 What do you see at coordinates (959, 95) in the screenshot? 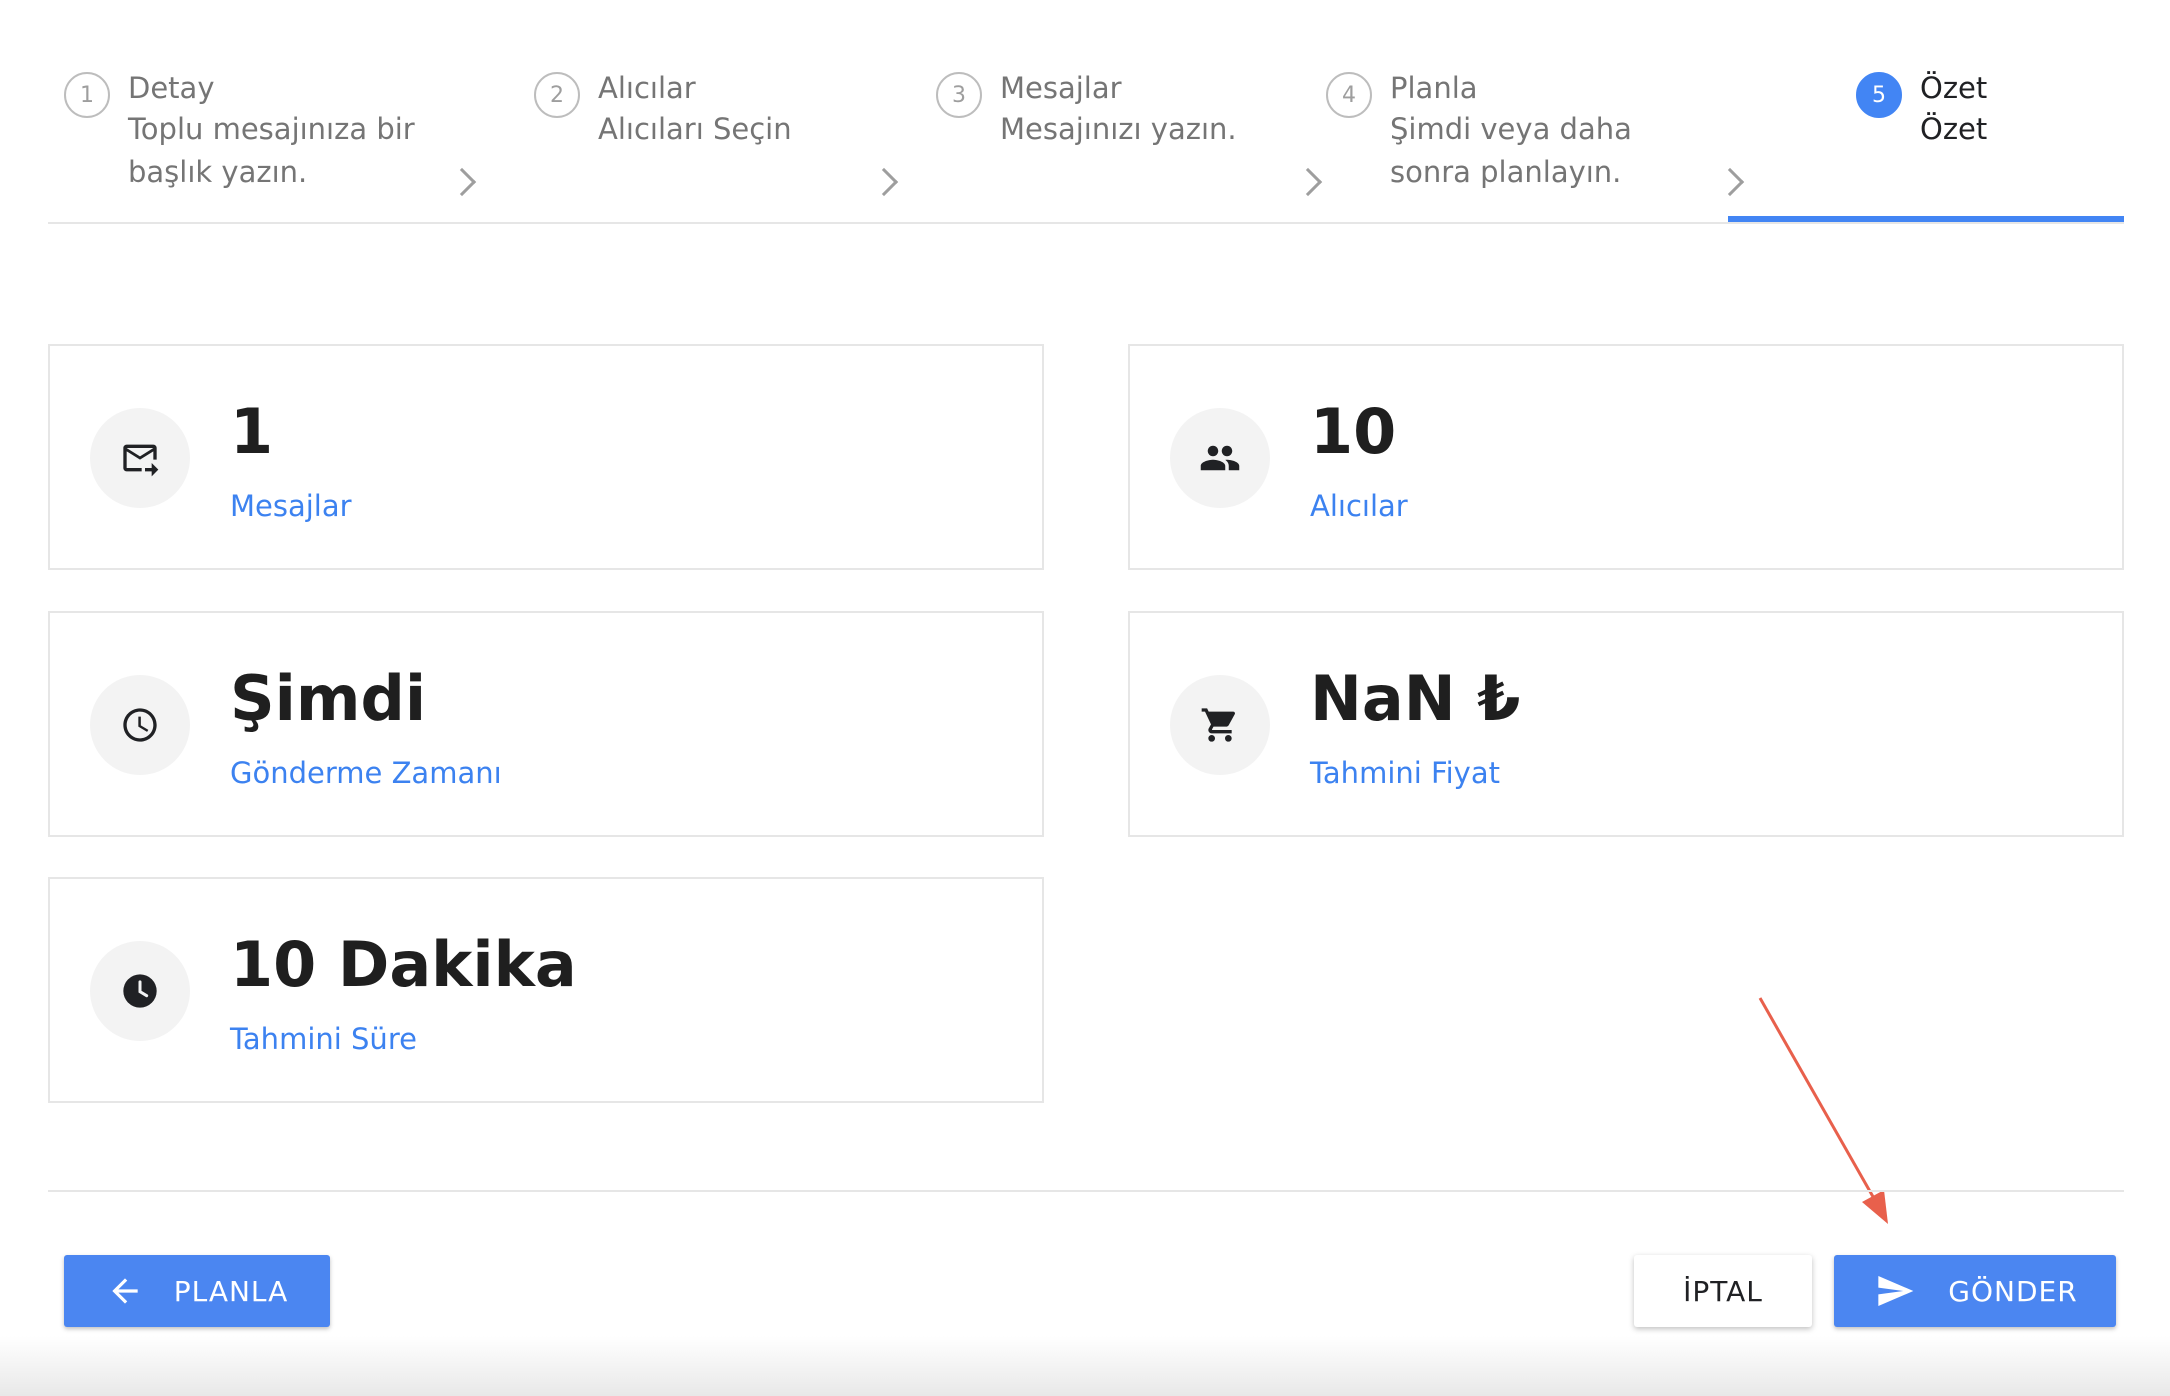
I see `step-number: 3` at bounding box center [959, 95].